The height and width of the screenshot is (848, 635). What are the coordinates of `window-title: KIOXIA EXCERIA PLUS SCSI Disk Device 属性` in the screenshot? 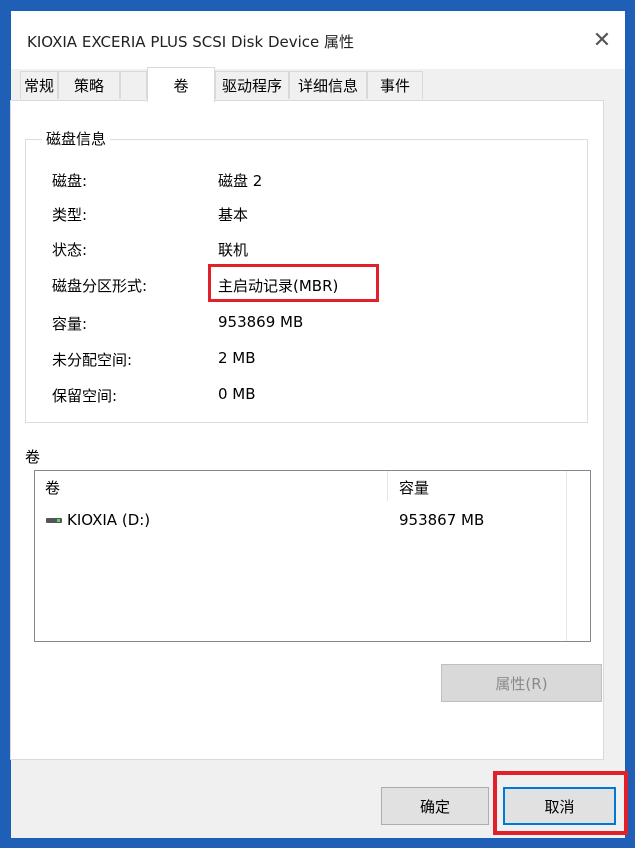 It's located at (191, 42).